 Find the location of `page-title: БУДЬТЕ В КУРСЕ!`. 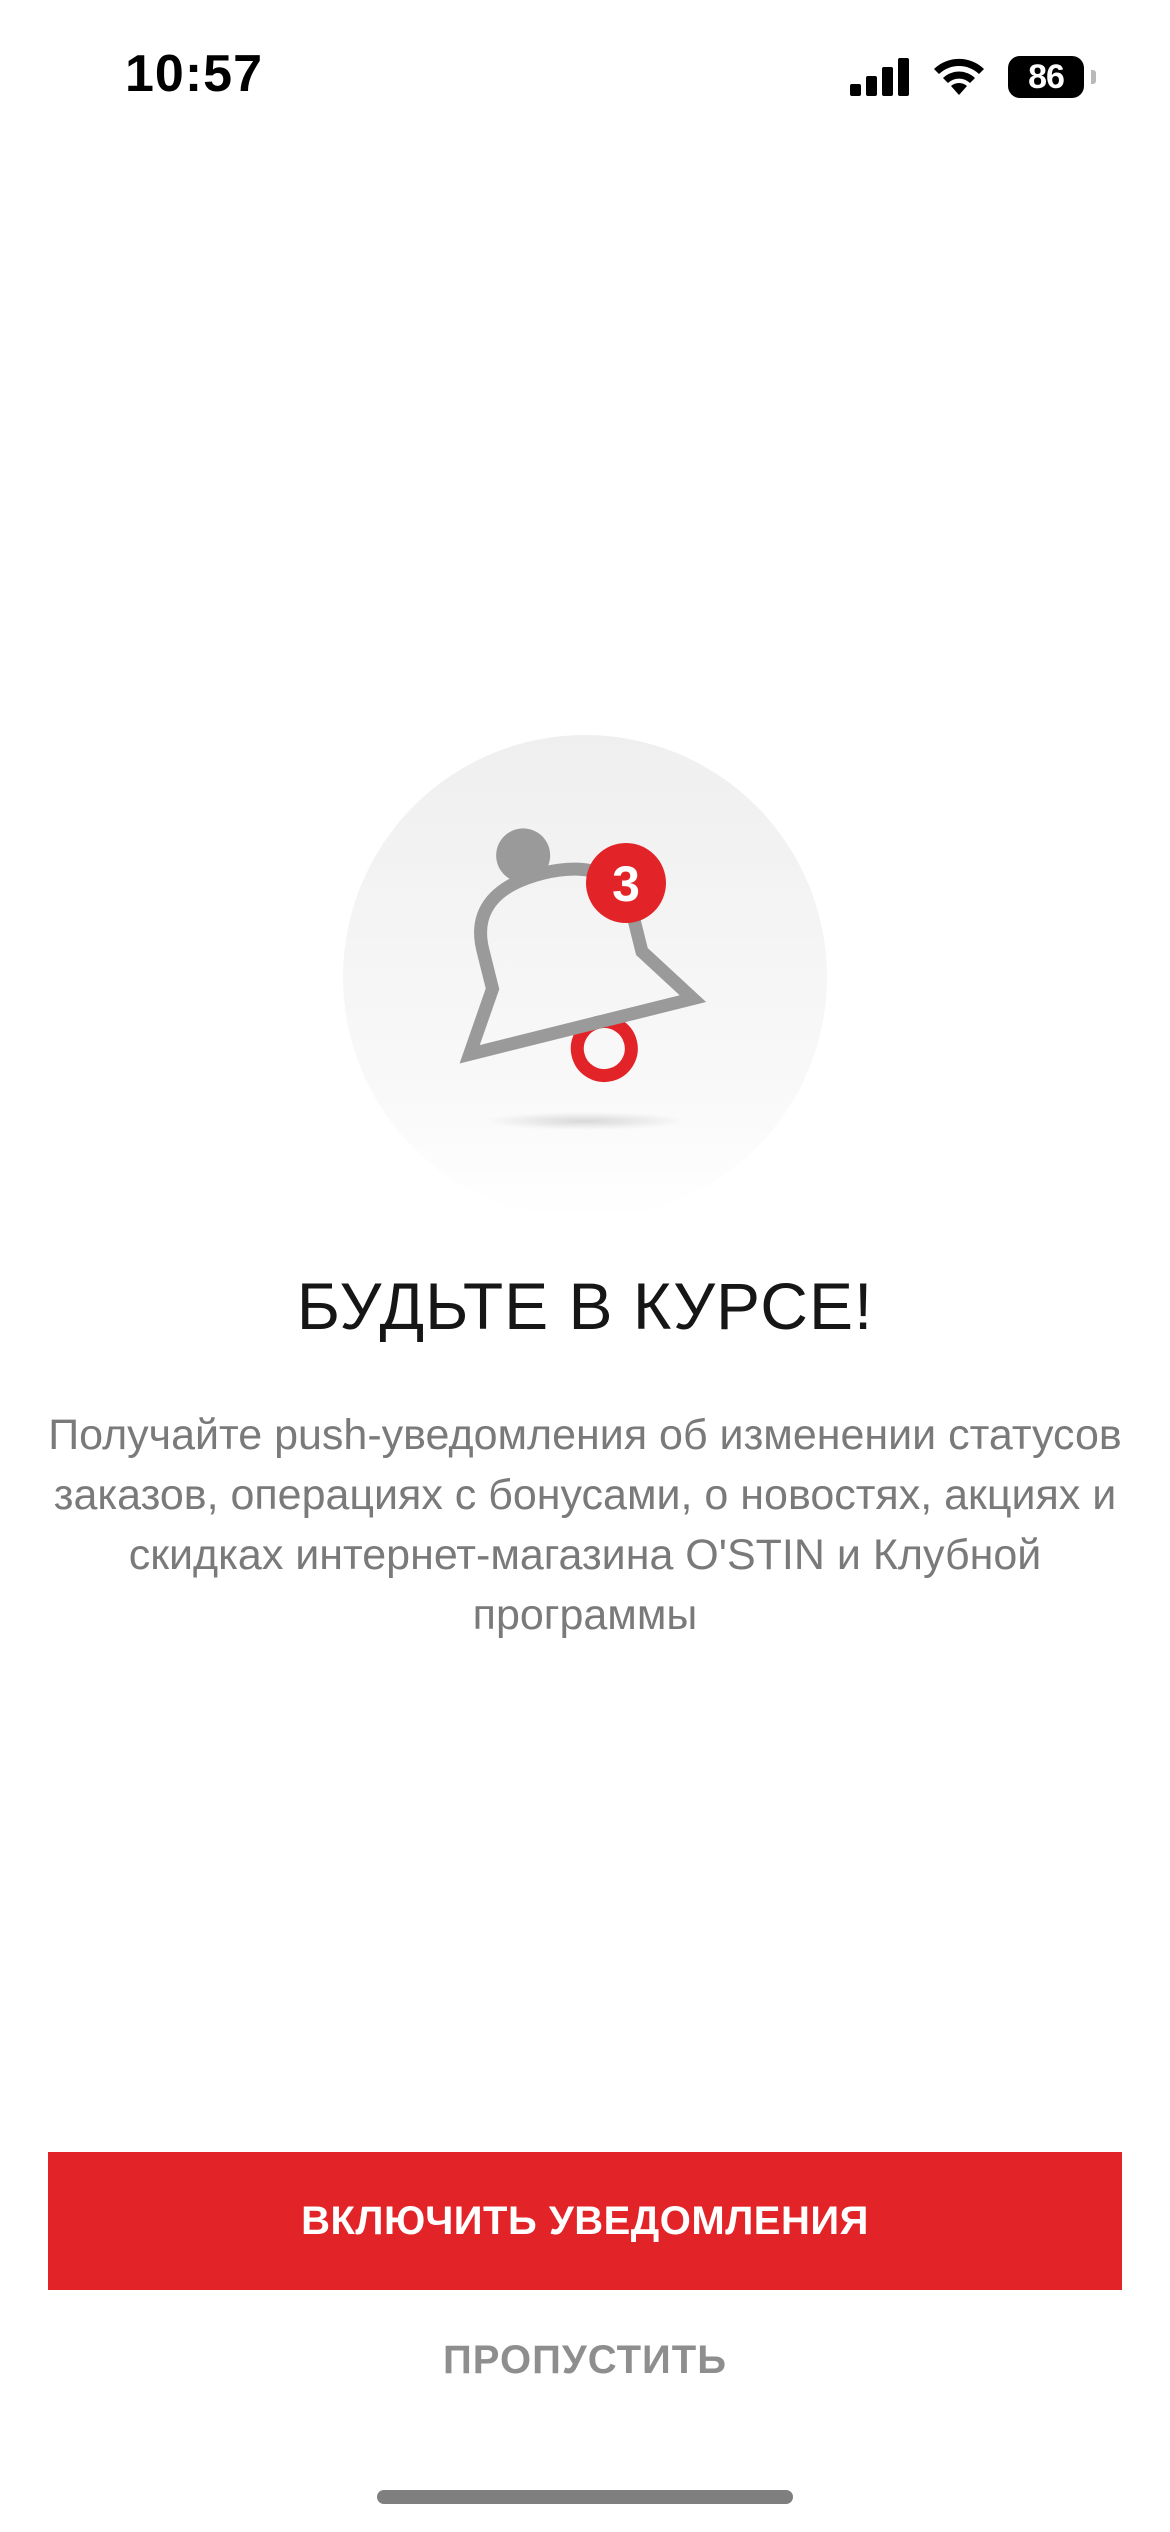

page-title: БУДЬТЕ В КУРСЕ! is located at coordinates (585, 1306).